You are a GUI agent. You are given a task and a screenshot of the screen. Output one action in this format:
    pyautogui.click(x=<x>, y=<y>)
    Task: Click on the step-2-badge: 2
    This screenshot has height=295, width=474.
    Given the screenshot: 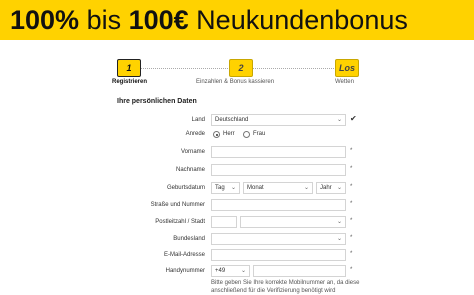 What is the action you would take?
    pyautogui.click(x=241, y=68)
    